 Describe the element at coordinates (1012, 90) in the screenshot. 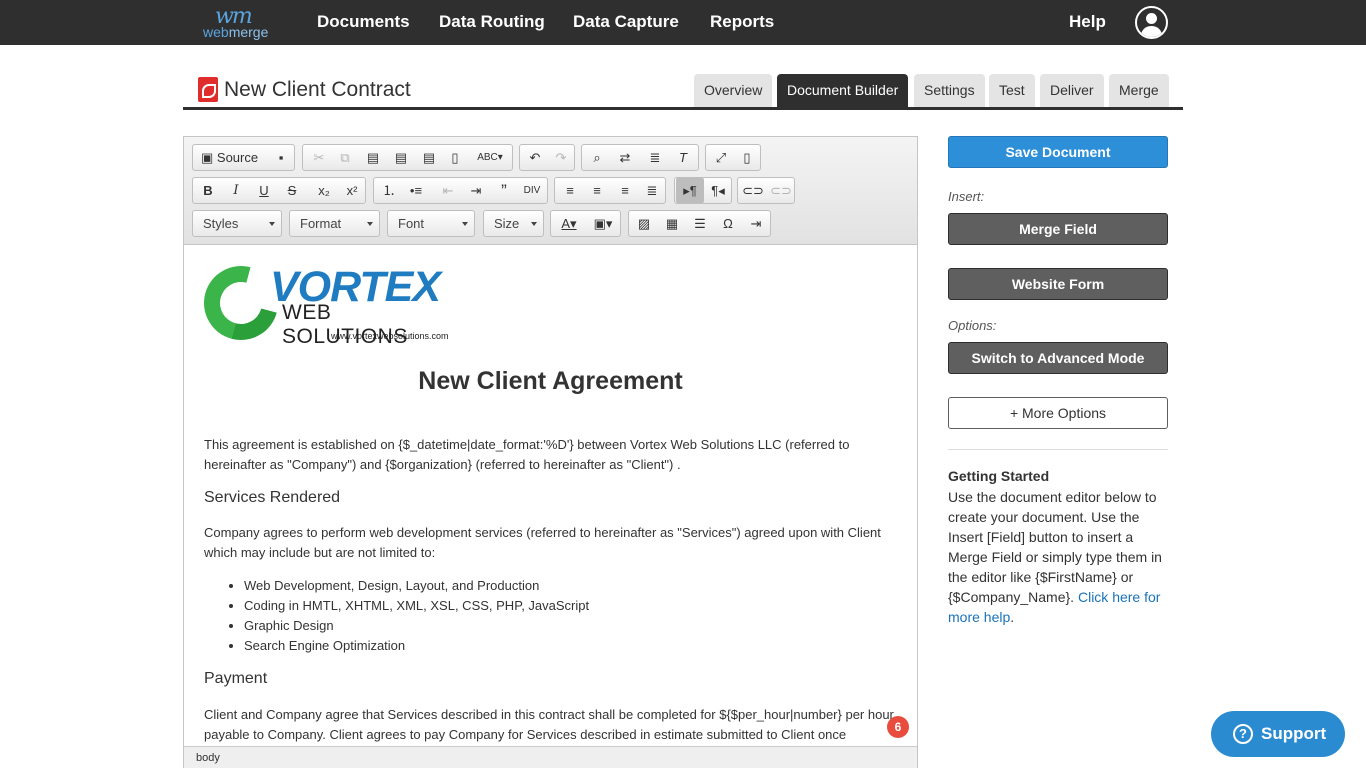

I see `tab-test: Test` at that location.